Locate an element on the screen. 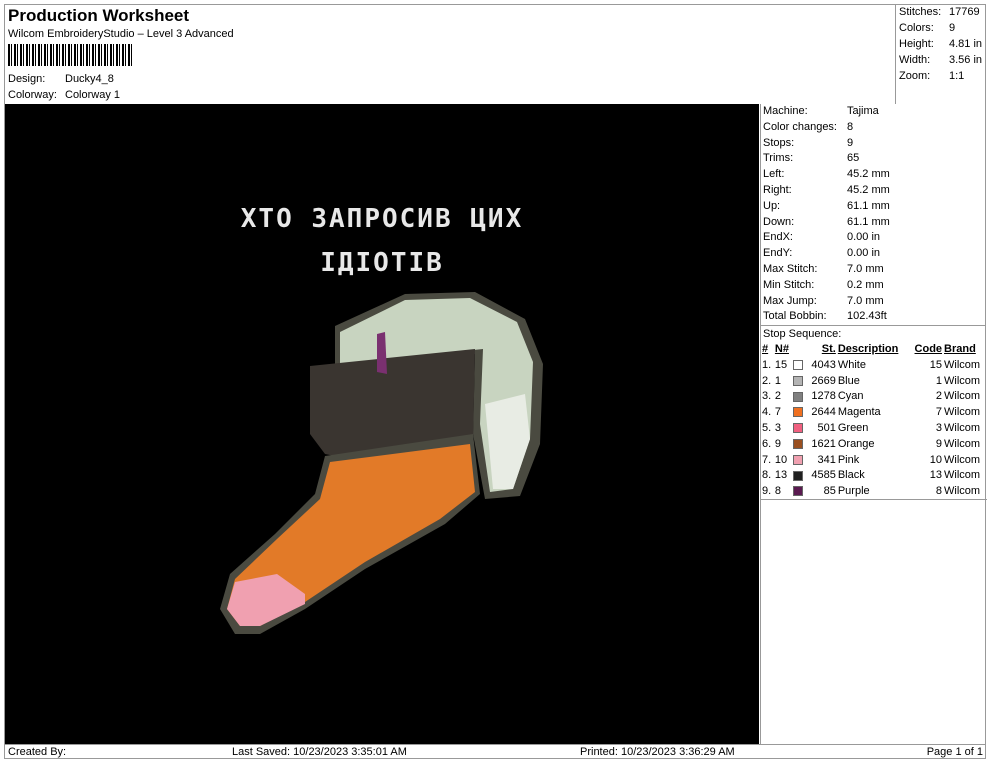 The height and width of the screenshot is (762, 990). color-description: White is located at coordinates (851, 364).